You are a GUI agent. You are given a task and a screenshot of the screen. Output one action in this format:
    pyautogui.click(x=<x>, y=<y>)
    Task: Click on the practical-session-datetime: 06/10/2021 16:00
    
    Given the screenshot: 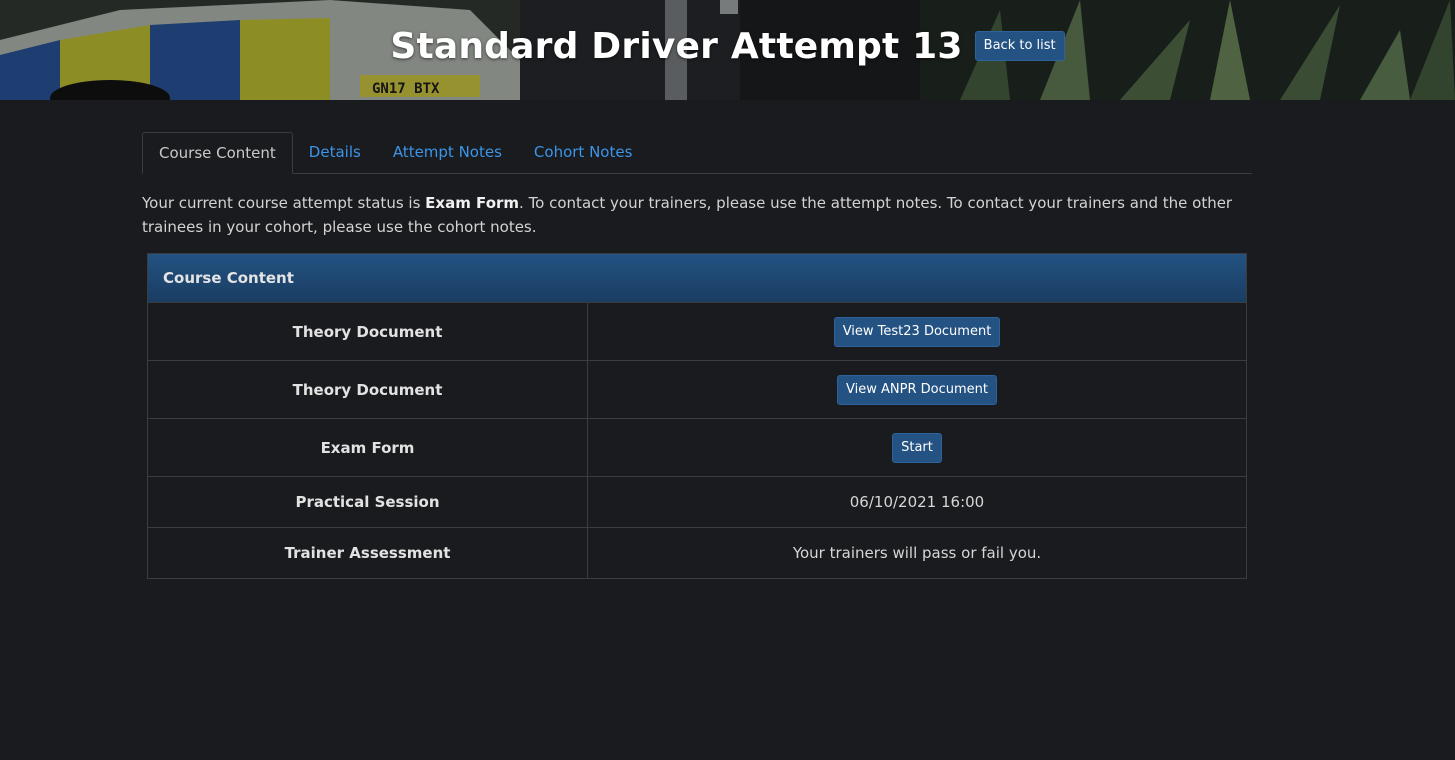 What is the action you would take?
    pyautogui.click(x=916, y=502)
    